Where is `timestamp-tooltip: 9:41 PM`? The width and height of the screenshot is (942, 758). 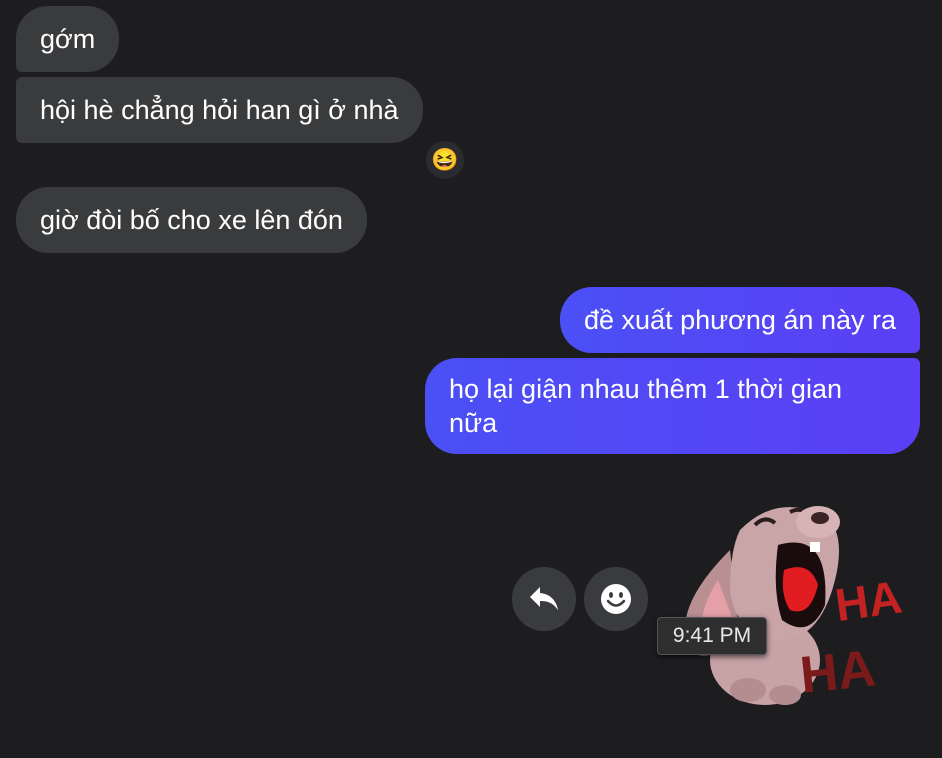
timestamp-tooltip: 9:41 PM is located at coordinates (712, 636).